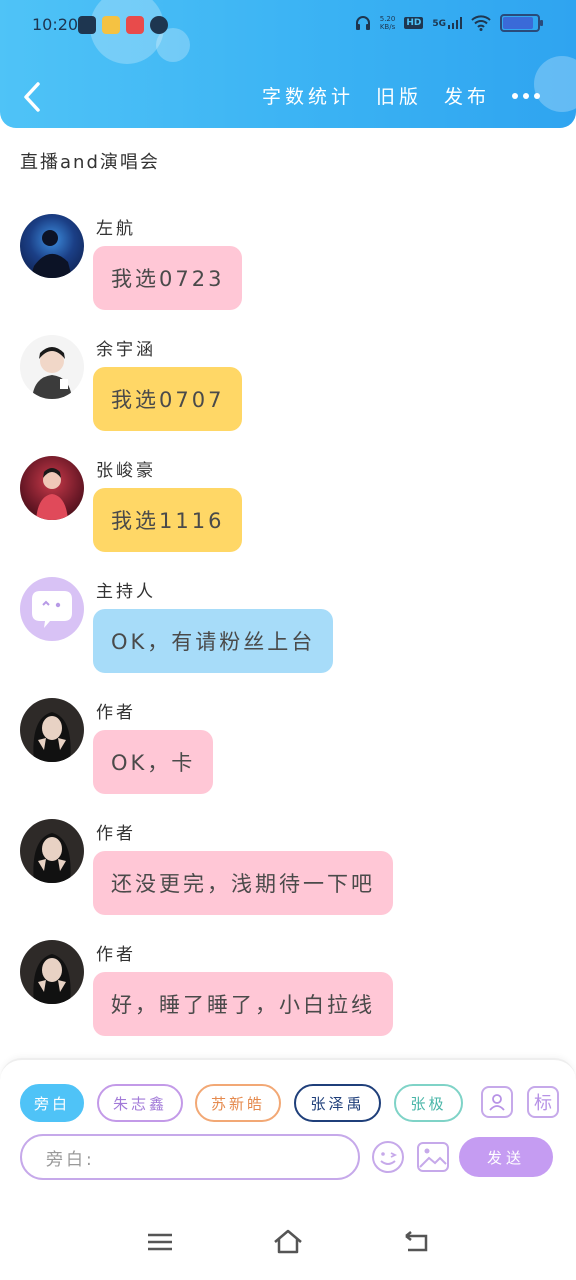 The image size is (576, 1280). Describe the element at coordinates (467, 95) in the screenshot. I see `publish-button: 发布` at that location.